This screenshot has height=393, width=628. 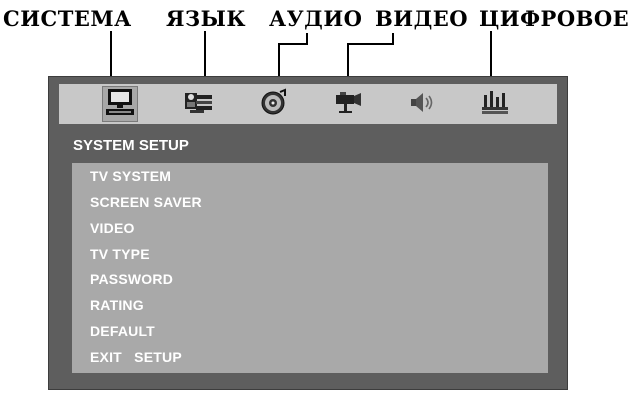 I want to click on video-camera-icon, so click(x=348, y=104).